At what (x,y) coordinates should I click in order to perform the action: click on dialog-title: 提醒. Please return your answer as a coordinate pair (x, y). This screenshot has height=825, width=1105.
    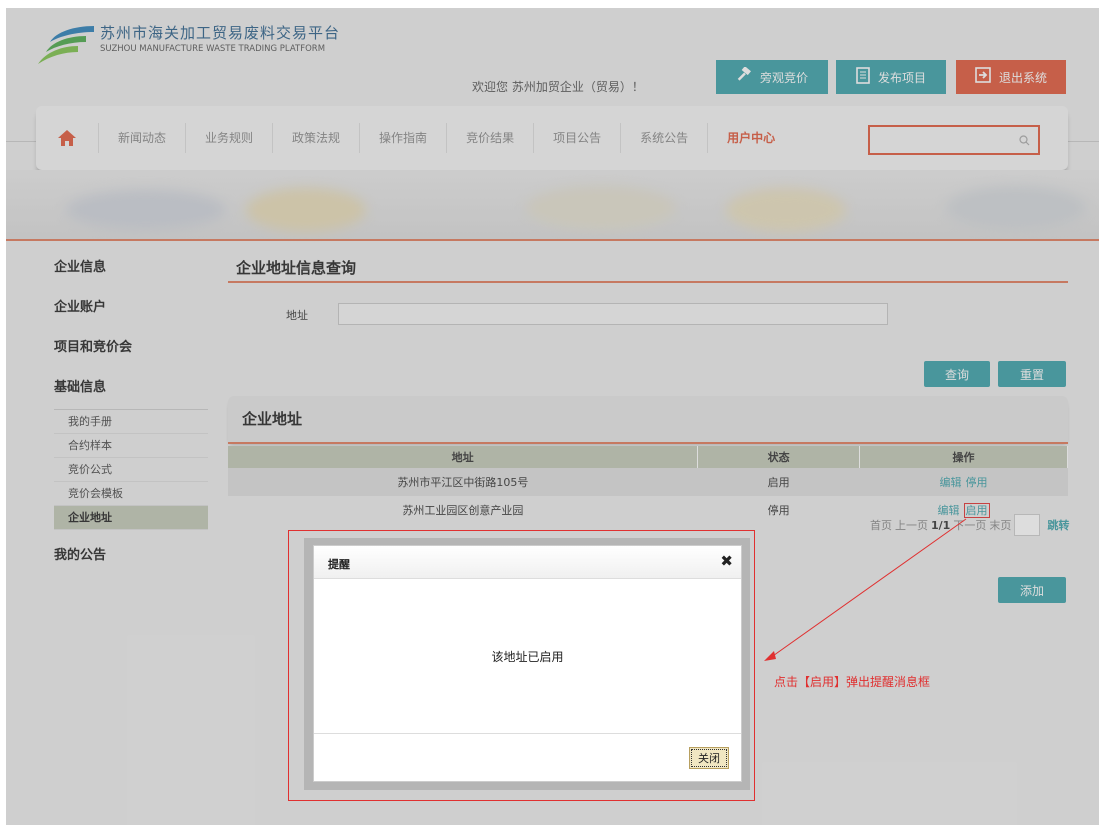
    Looking at the image, I should click on (339, 564).